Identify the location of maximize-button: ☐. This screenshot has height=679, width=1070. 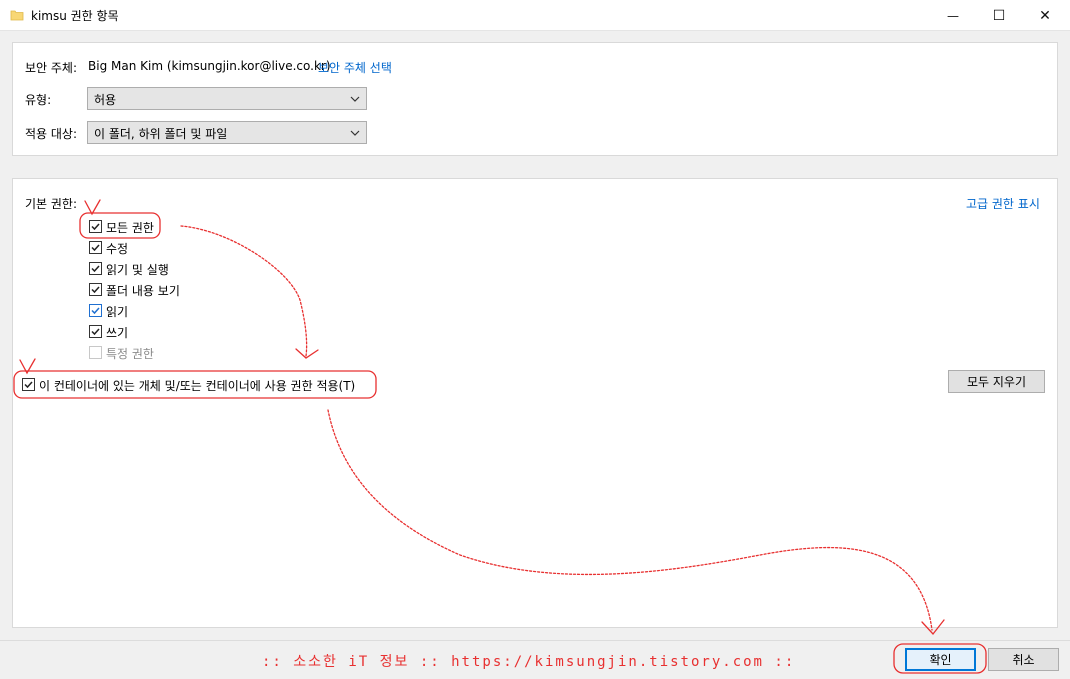
(999, 15).